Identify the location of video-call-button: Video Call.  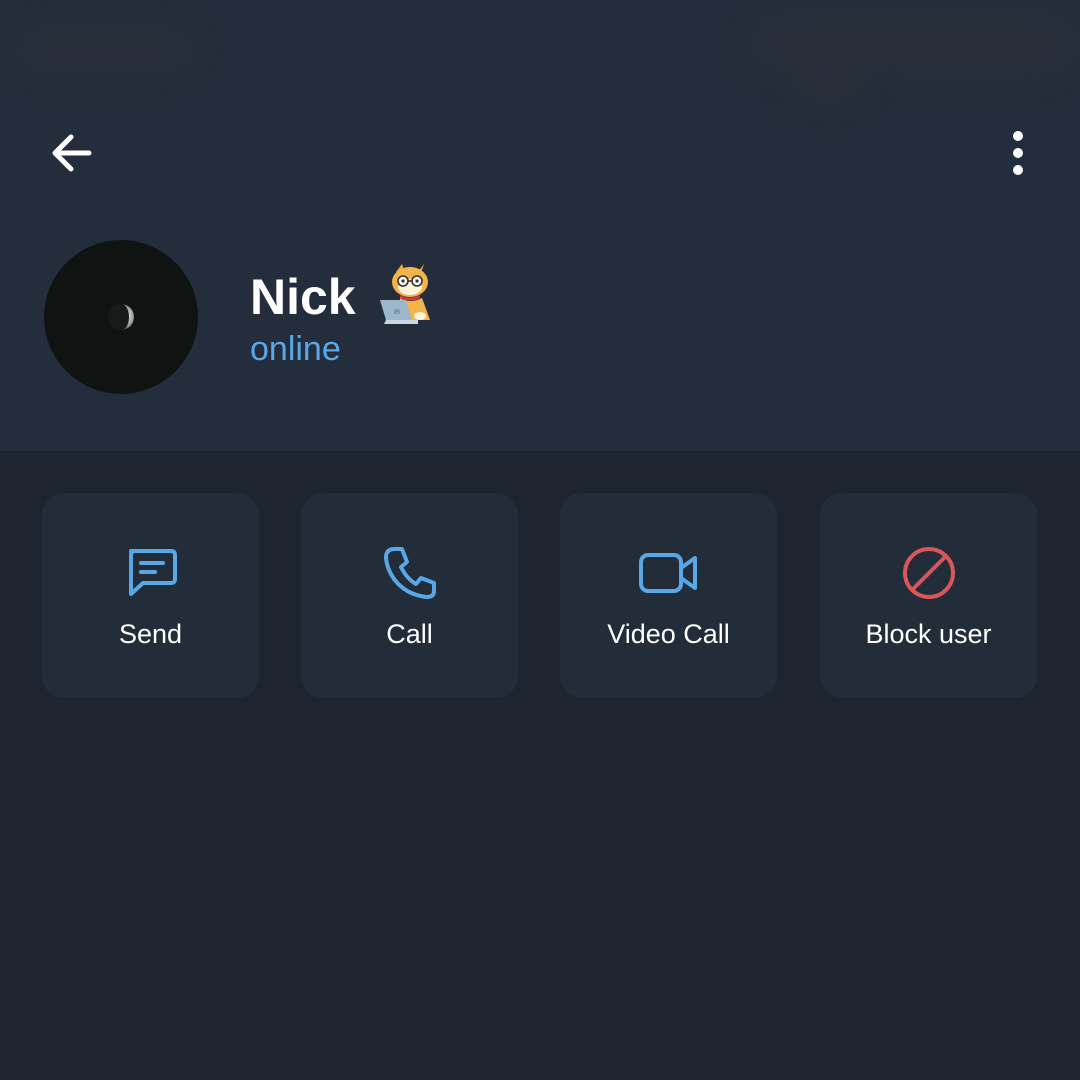
(668, 595).